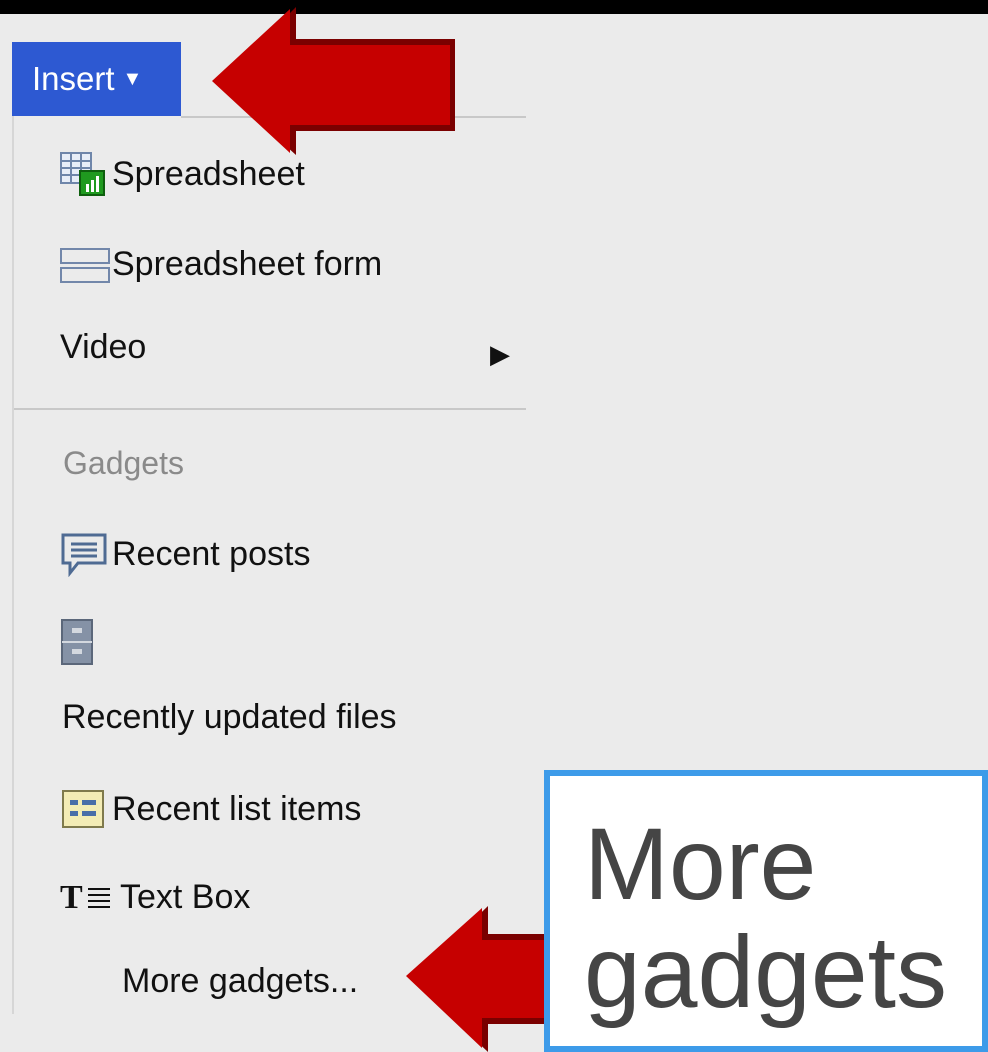 This screenshot has width=988, height=1052. I want to click on callout-line-2: gadgets, so click(765, 972).